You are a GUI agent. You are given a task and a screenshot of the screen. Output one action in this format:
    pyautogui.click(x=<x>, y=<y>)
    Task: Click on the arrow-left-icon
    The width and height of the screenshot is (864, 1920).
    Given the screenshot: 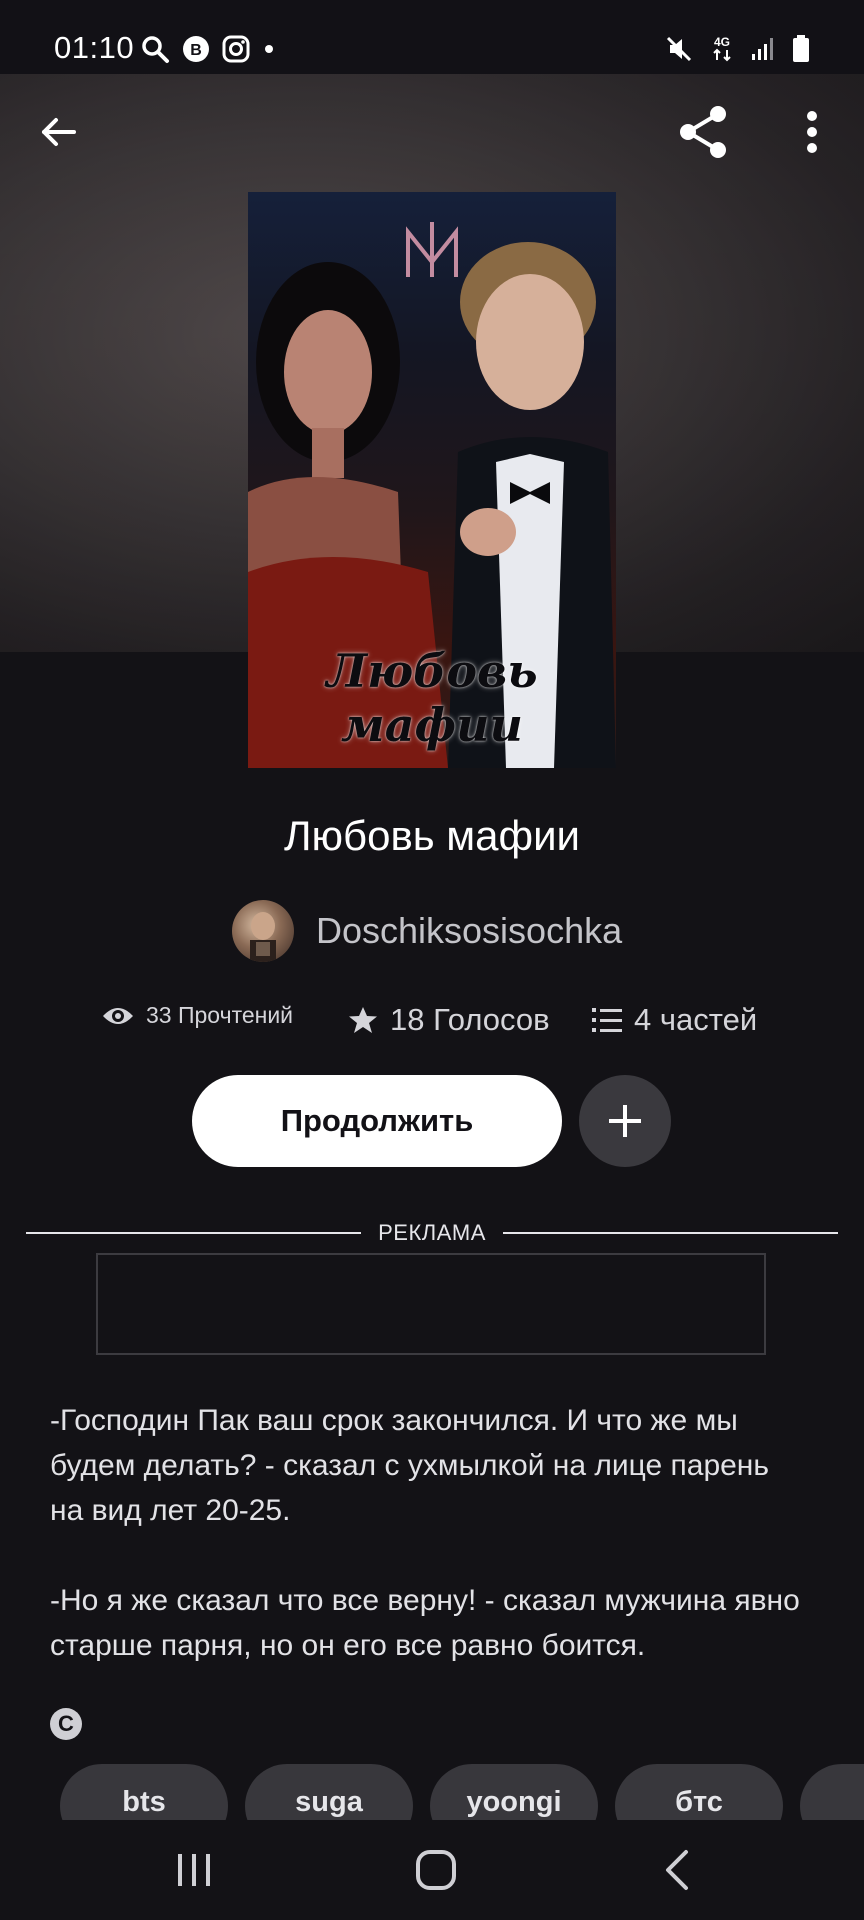 What is the action you would take?
    pyautogui.click(x=59, y=132)
    